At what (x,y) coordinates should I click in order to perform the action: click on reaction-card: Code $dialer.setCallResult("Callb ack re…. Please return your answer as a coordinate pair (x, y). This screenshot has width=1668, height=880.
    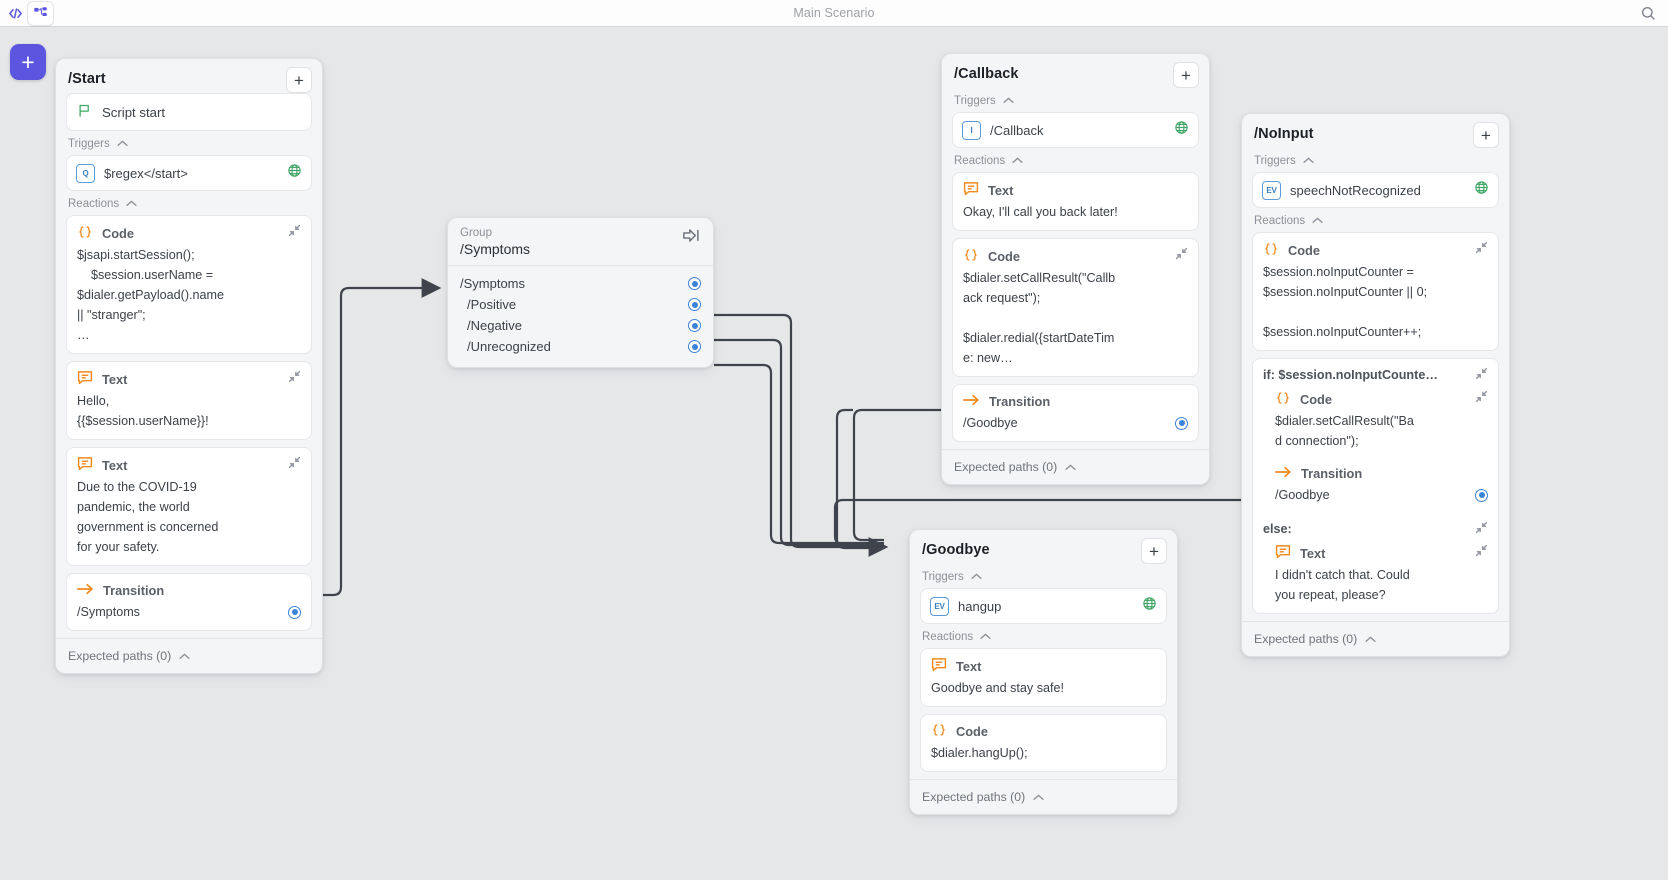
    Looking at the image, I should click on (1075, 307).